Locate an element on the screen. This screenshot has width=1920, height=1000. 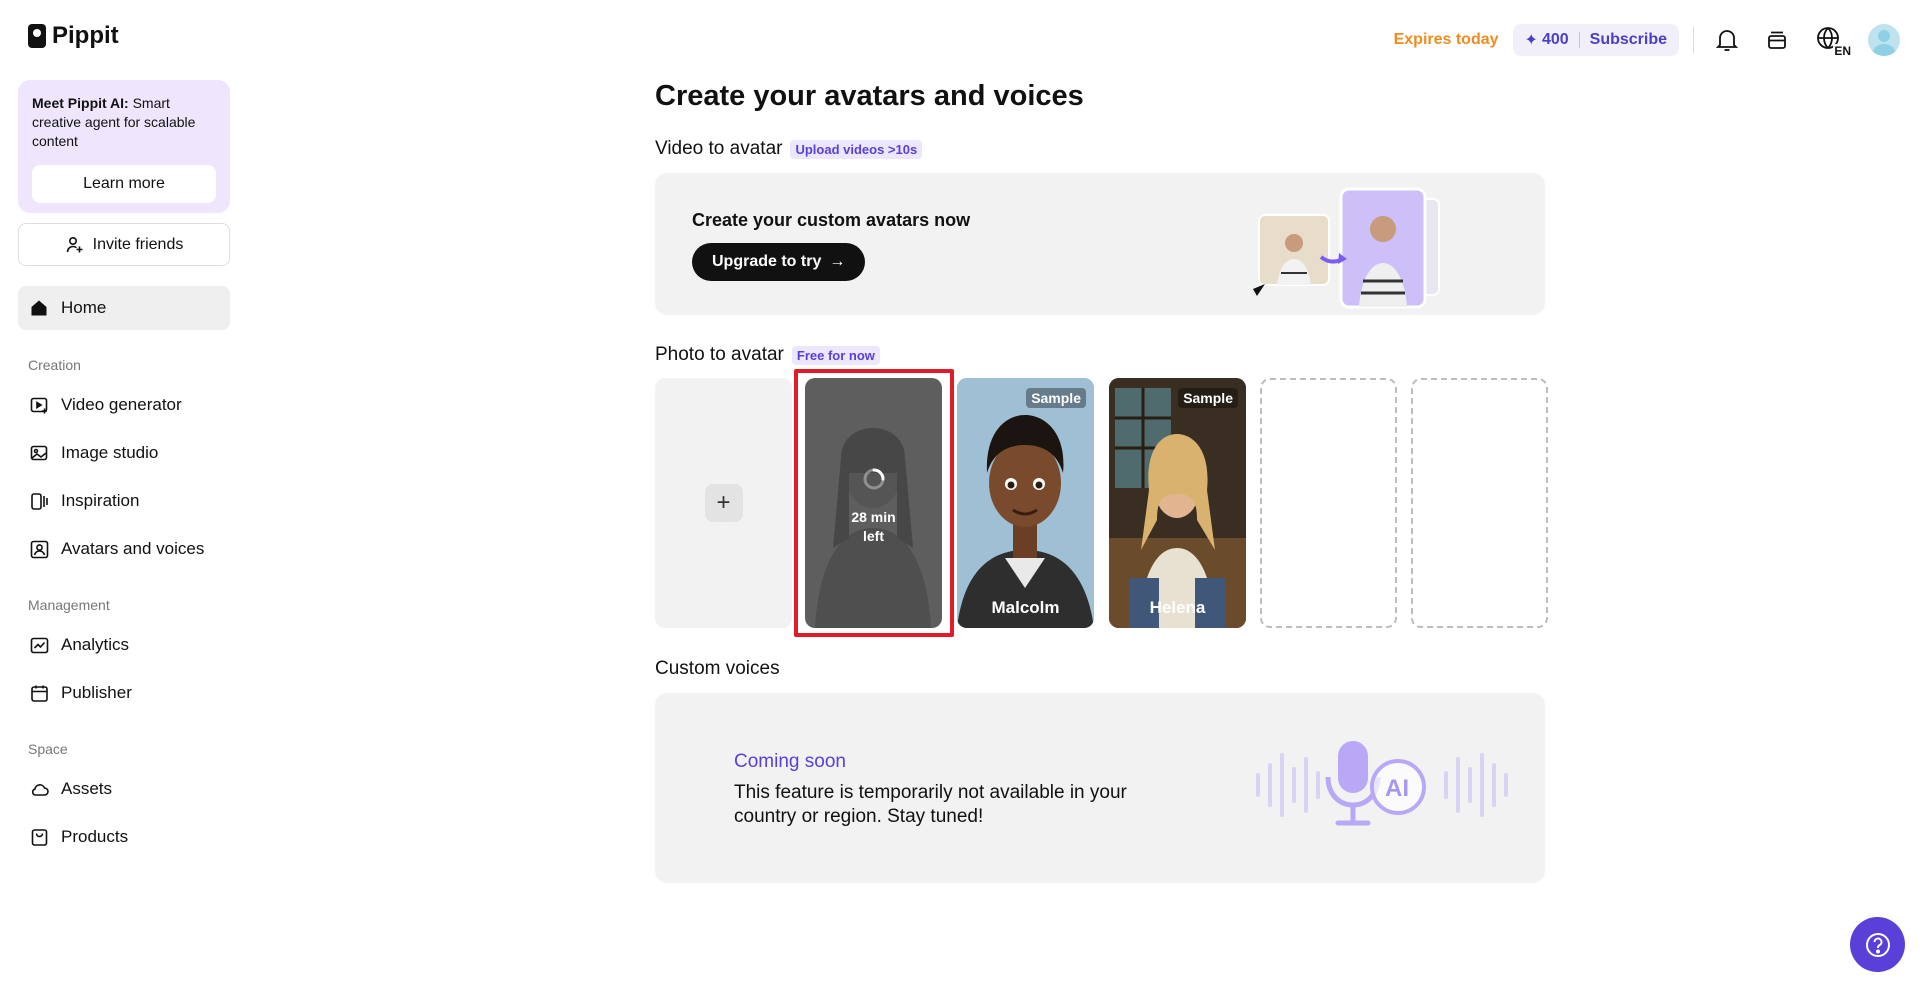
sidebar-item-video-generator: Video generator is located at coordinates (124, 405).